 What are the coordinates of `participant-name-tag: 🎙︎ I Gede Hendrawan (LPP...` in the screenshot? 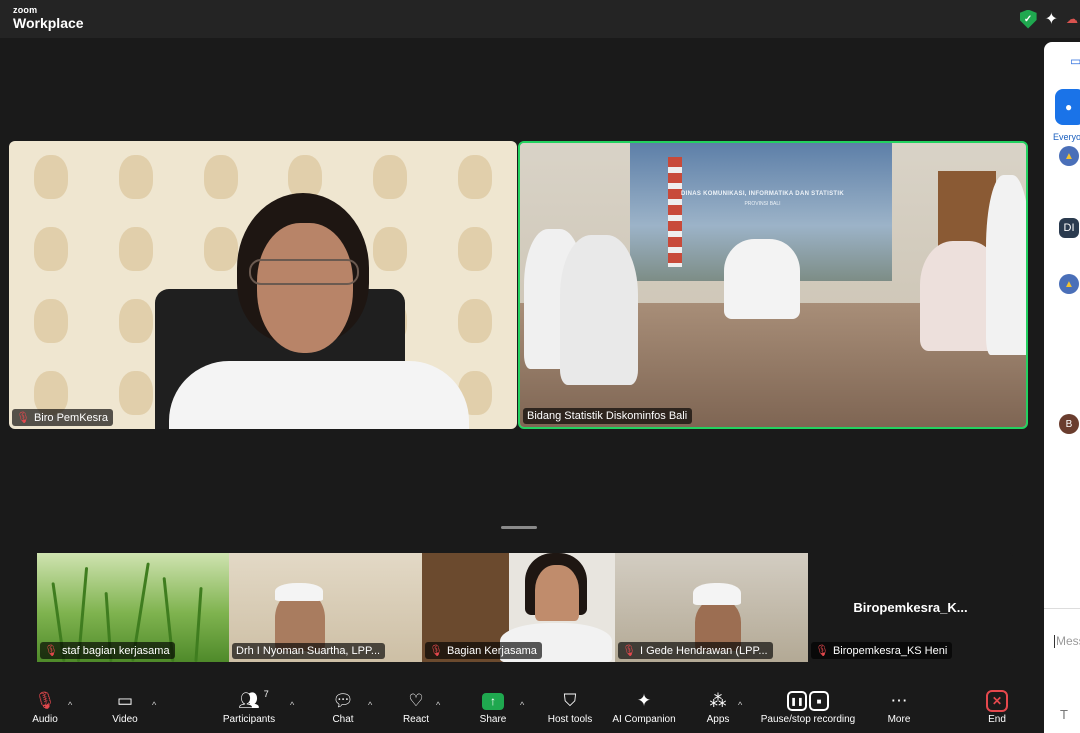 It's located at (695, 650).